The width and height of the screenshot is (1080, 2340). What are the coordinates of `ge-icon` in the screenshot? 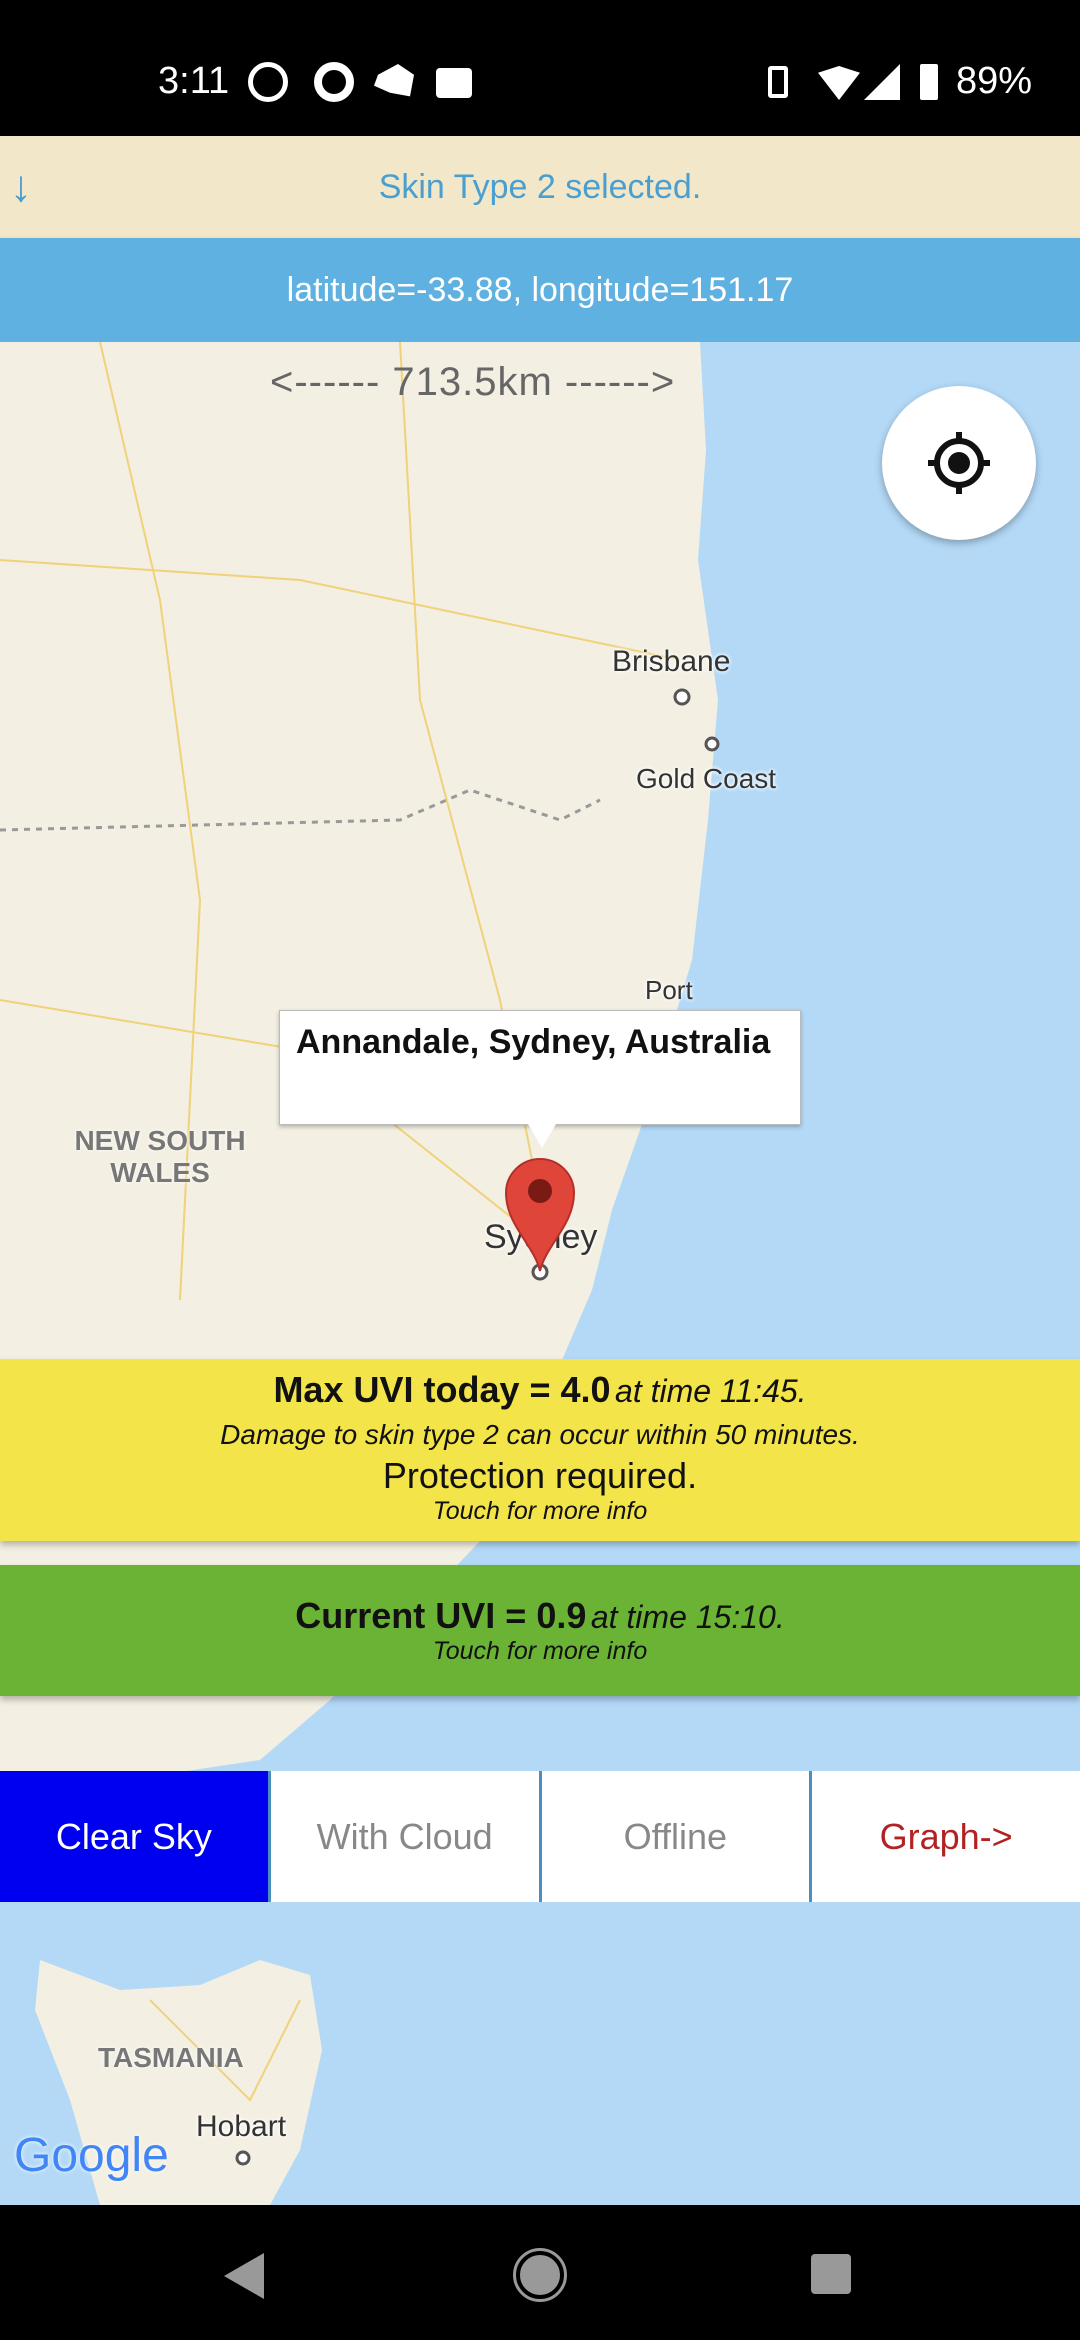 It's located at (454, 83).